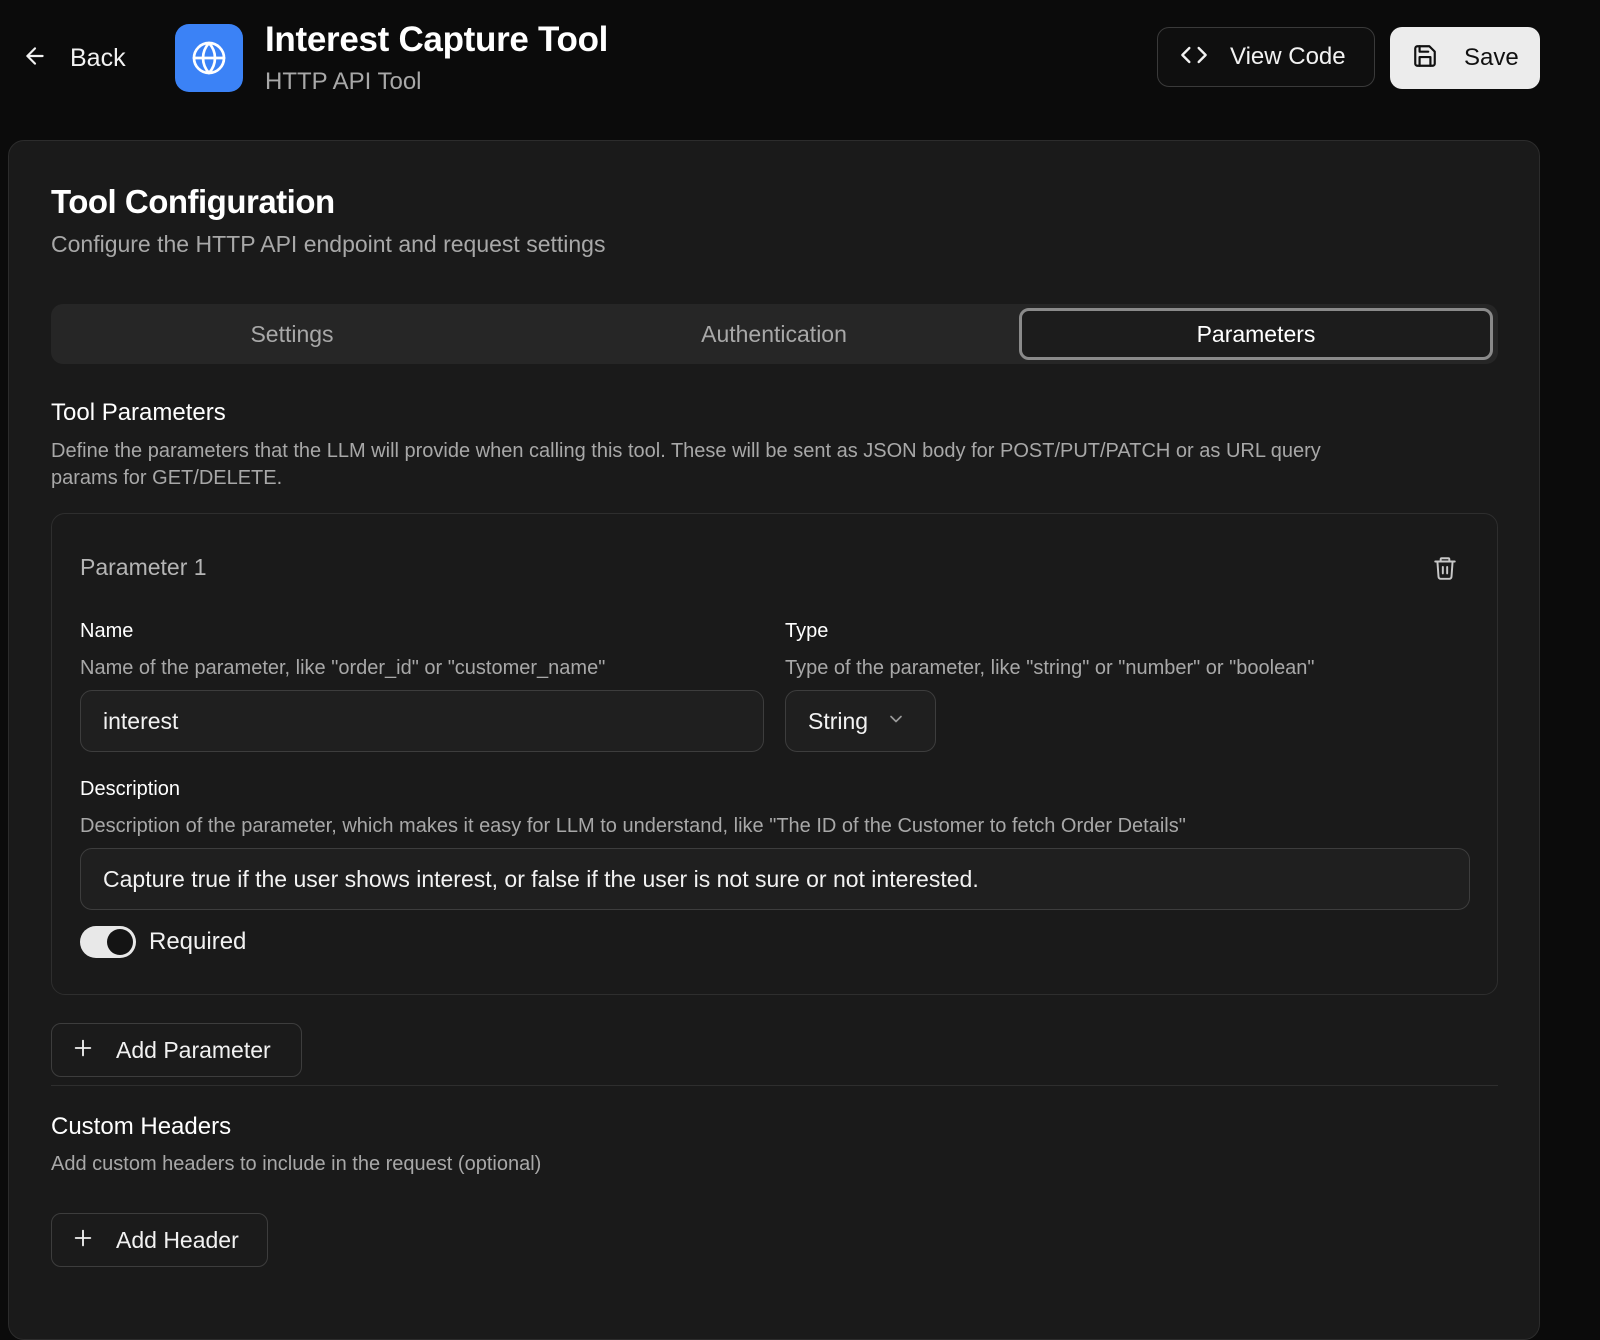 The image size is (1600, 1340). What do you see at coordinates (193, 201) in the screenshot?
I see `card-title: Tool Configuration` at bounding box center [193, 201].